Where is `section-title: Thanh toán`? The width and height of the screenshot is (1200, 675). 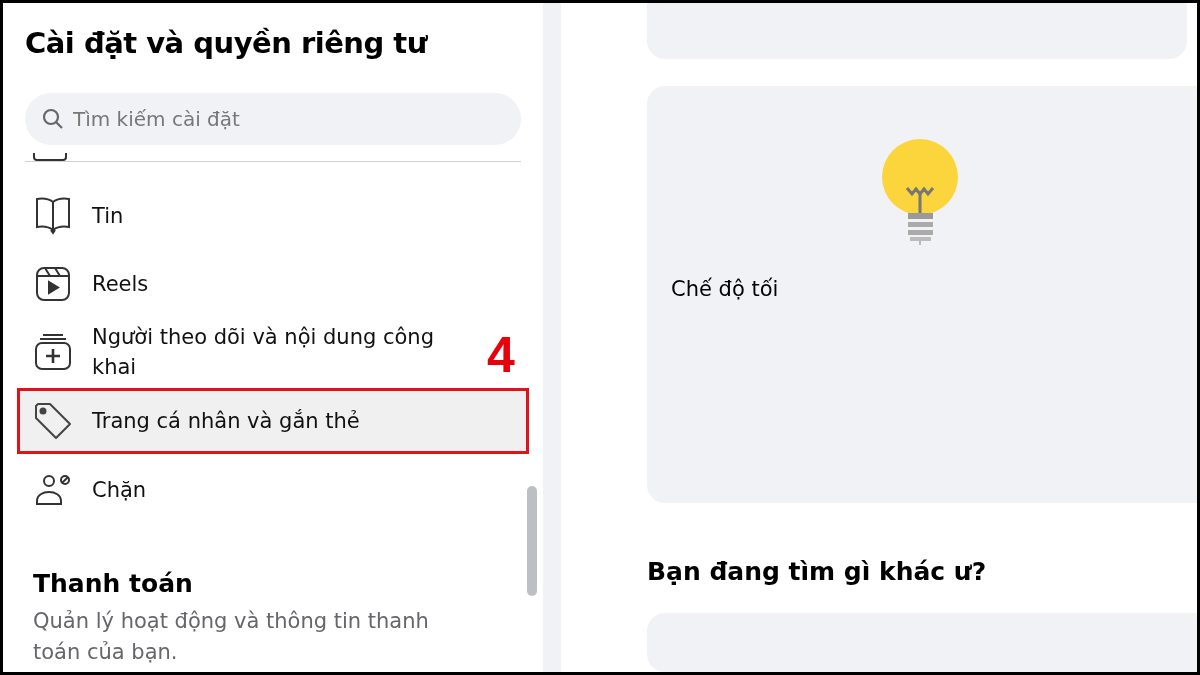 section-title: Thanh toán is located at coordinates (113, 584).